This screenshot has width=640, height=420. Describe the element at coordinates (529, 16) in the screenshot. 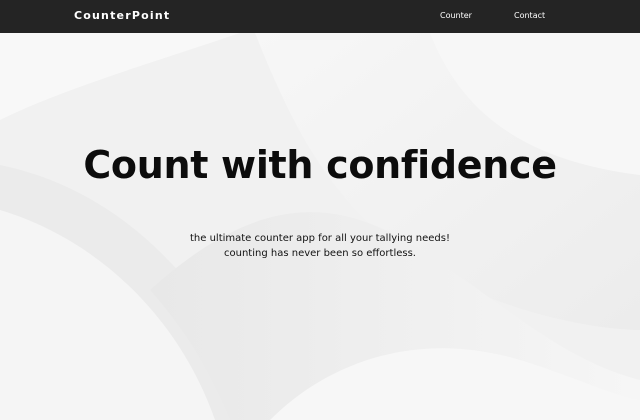

I see `nav-link-contact: Contact` at that location.